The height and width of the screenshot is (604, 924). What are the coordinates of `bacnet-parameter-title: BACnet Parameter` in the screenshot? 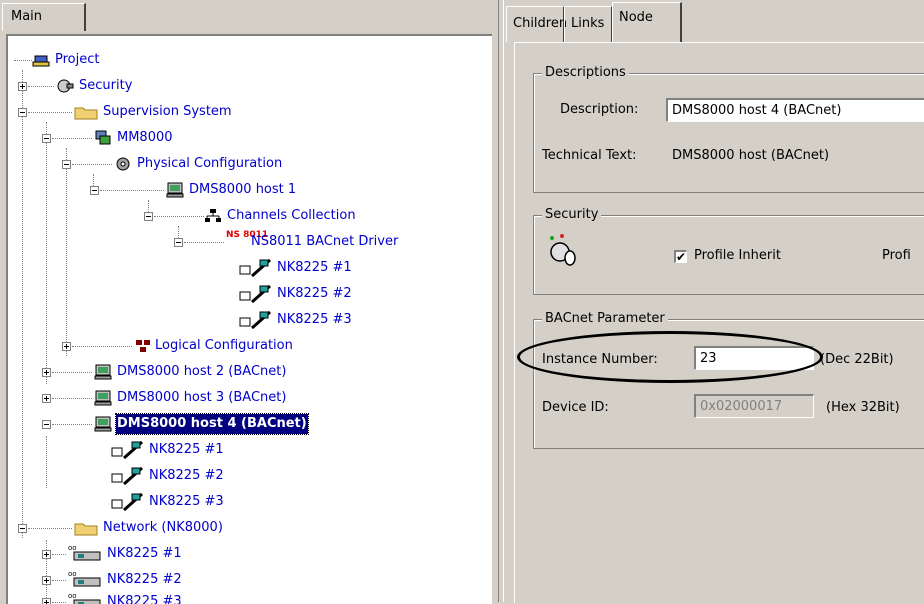 It's located at (605, 318).